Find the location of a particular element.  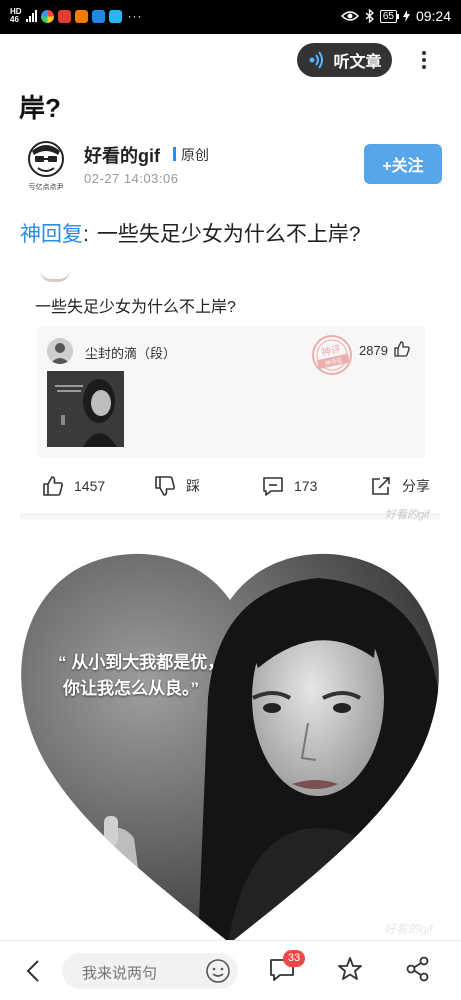

share-button: 分享 is located at coordinates (400, 486).